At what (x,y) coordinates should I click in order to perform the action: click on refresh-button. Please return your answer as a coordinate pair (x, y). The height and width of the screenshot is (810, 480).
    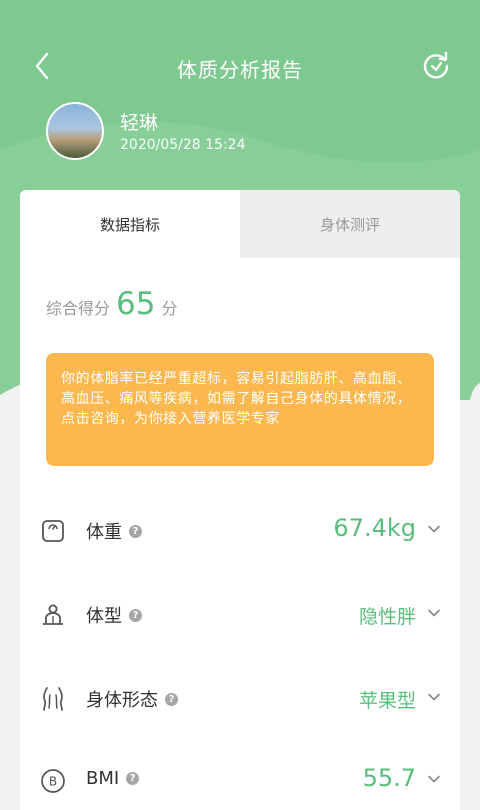
    Looking at the image, I should click on (436, 66).